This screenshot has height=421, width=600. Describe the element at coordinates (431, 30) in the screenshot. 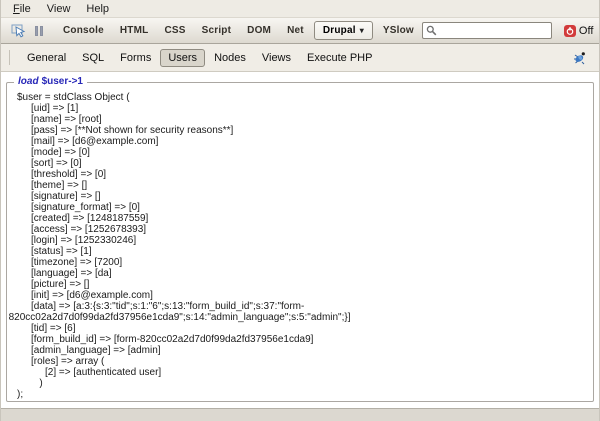

I see `search-icon` at that location.